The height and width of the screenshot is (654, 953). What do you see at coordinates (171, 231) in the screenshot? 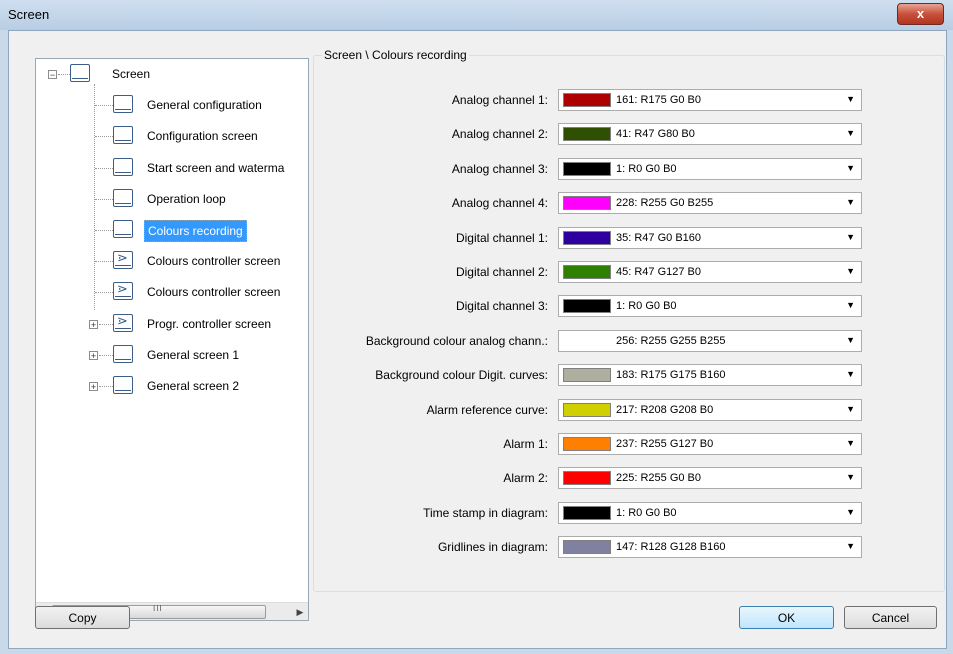
I see `tree-node: Colours recording` at bounding box center [171, 231].